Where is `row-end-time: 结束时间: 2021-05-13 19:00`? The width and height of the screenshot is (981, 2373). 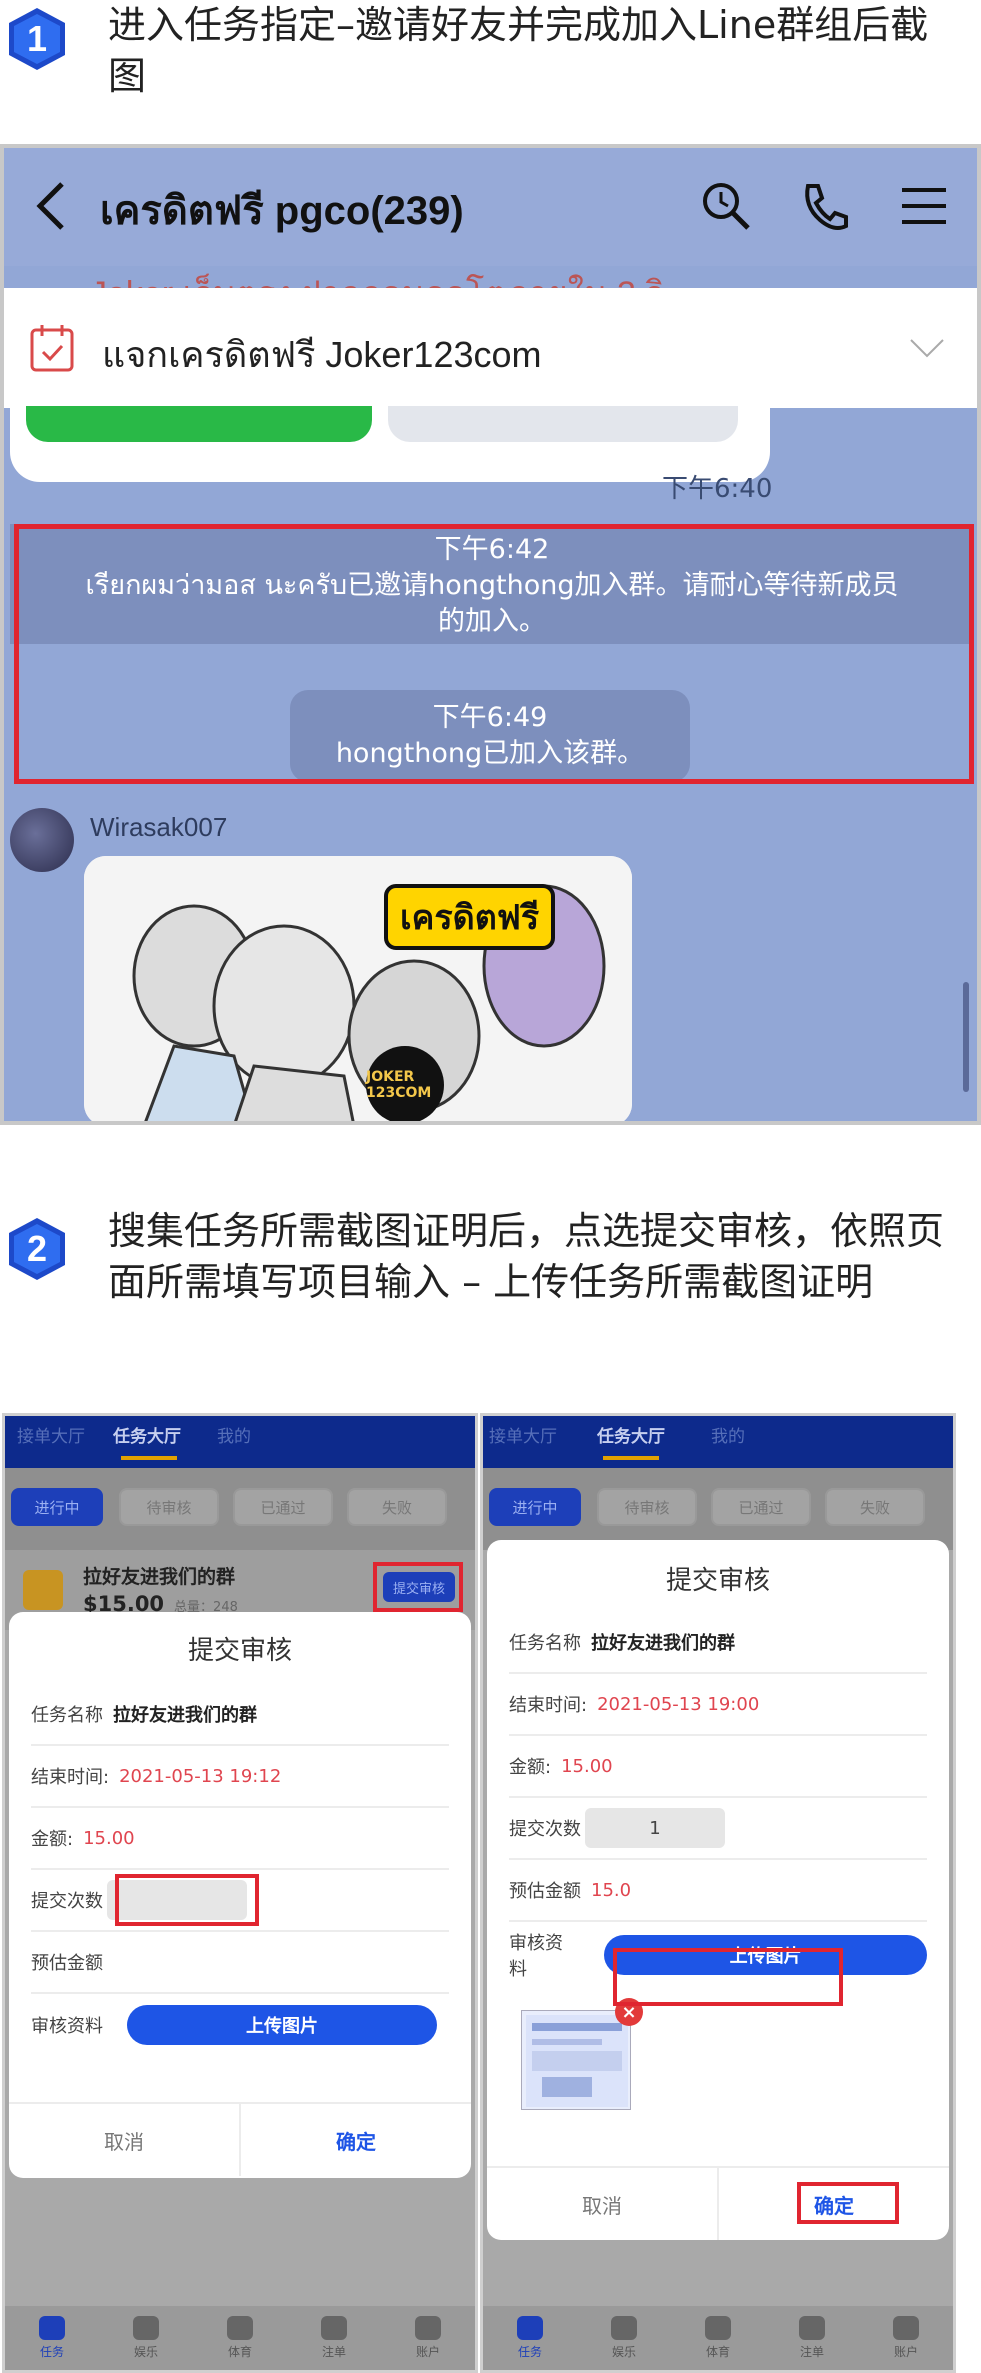 row-end-time: 结束时间: 2021-05-13 19:00 is located at coordinates (718, 1705).